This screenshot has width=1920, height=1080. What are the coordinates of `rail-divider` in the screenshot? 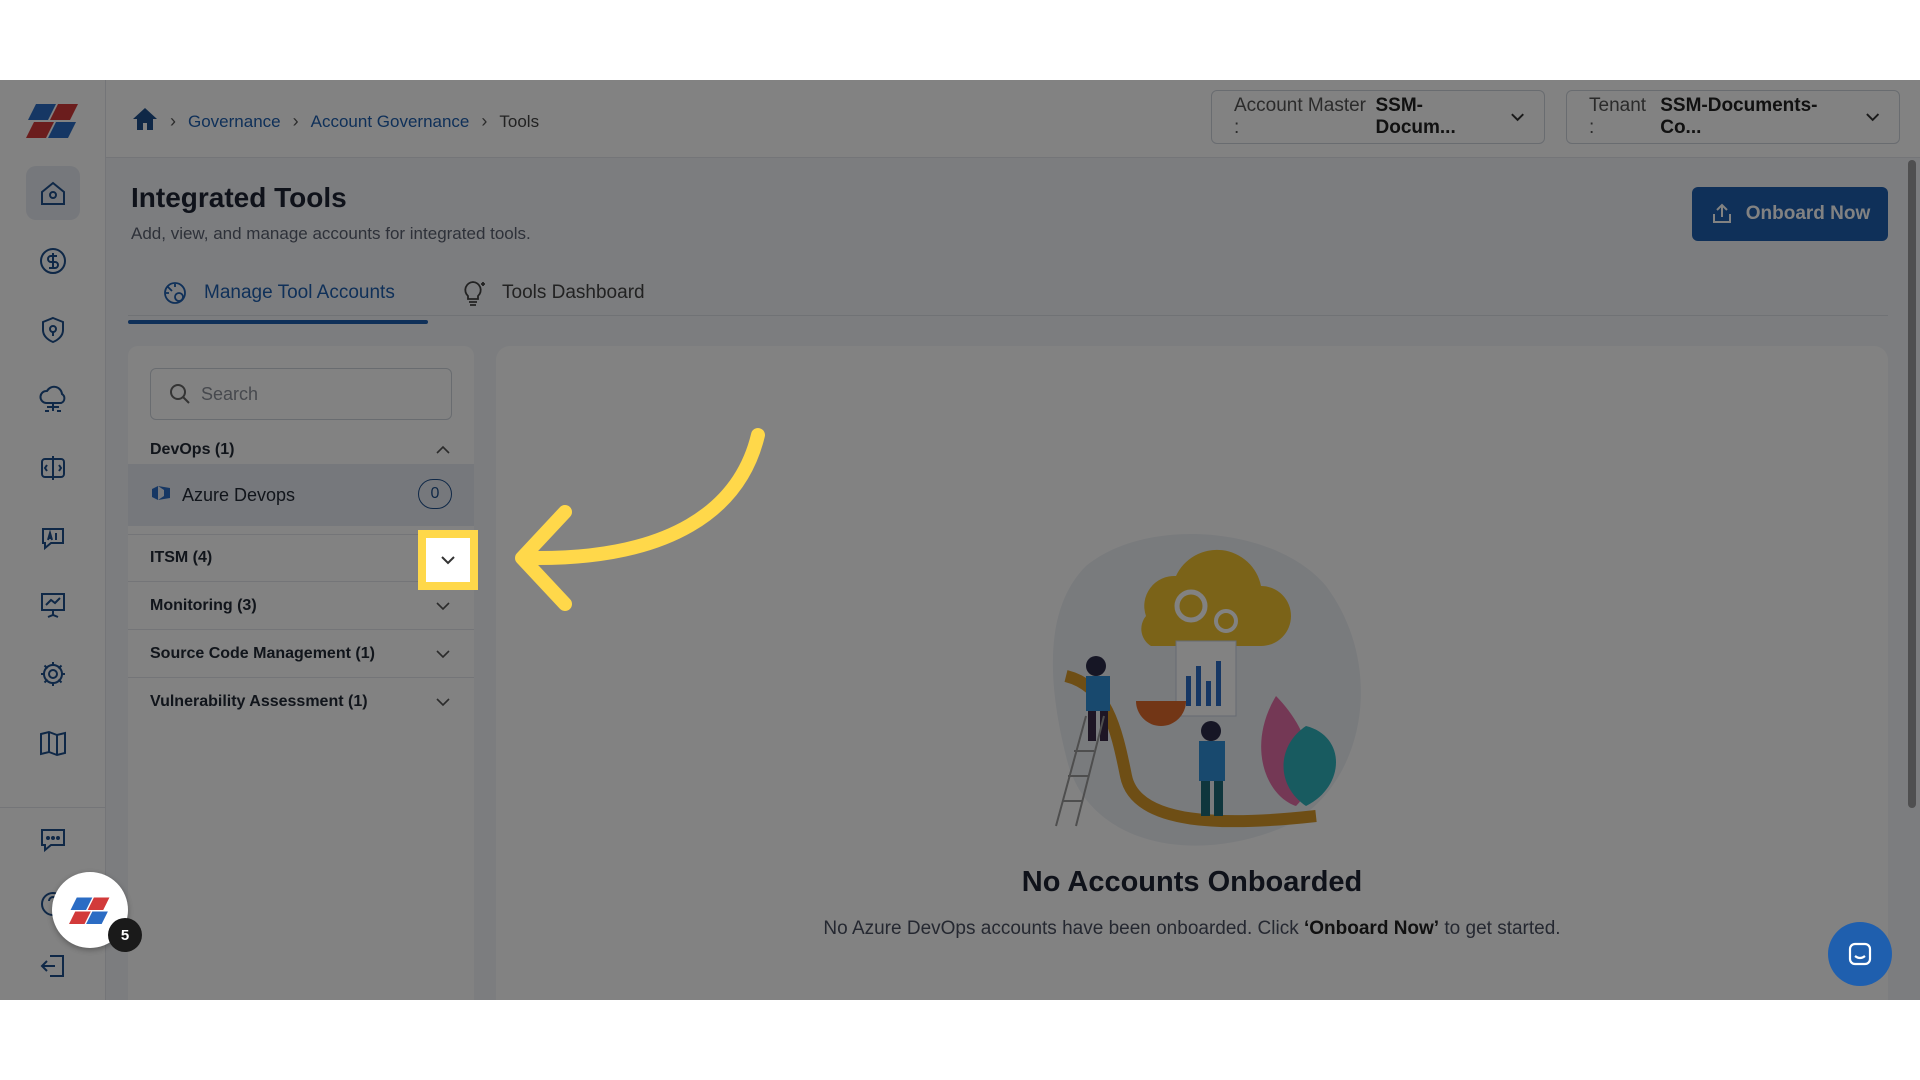 It's located at (53, 807).